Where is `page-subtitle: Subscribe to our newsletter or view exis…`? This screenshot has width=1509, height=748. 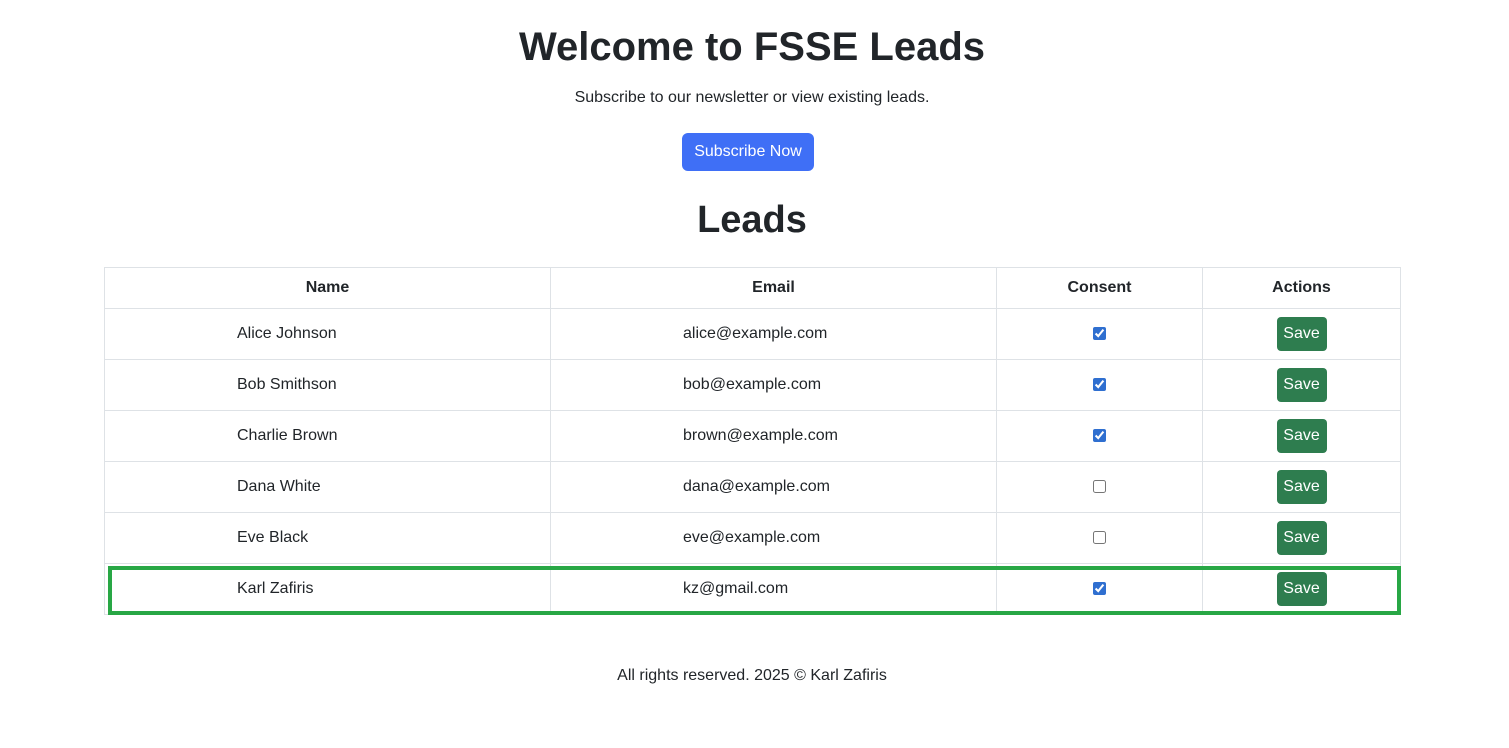
page-subtitle: Subscribe to our newsletter or view exis… is located at coordinates (752, 97).